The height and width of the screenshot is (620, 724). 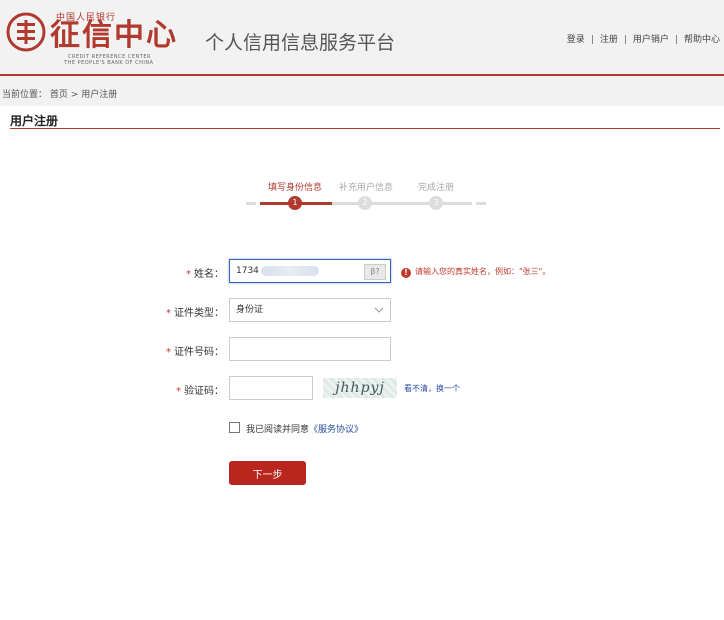 What do you see at coordinates (200, 391) in the screenshot?
I see `captcha-label: * 验证码：` at bounding box center [200, 391].